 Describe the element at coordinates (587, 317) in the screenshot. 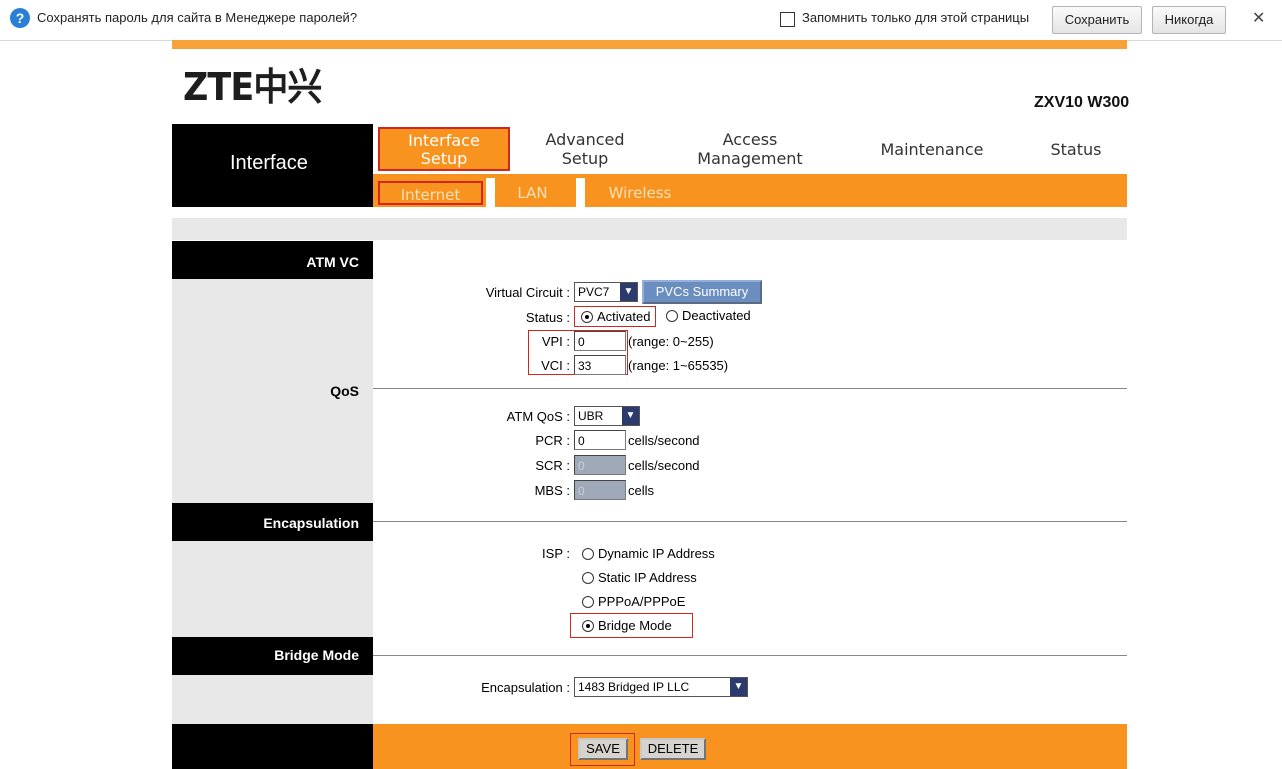

I see `activated-radio` at that location.